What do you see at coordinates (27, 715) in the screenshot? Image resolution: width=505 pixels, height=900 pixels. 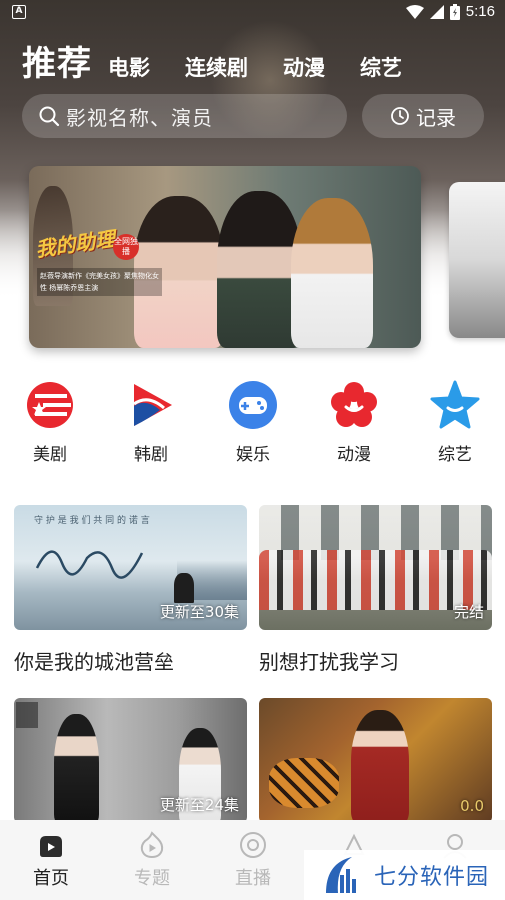 I see `thumb-seal` at bounding box center [27, 715].